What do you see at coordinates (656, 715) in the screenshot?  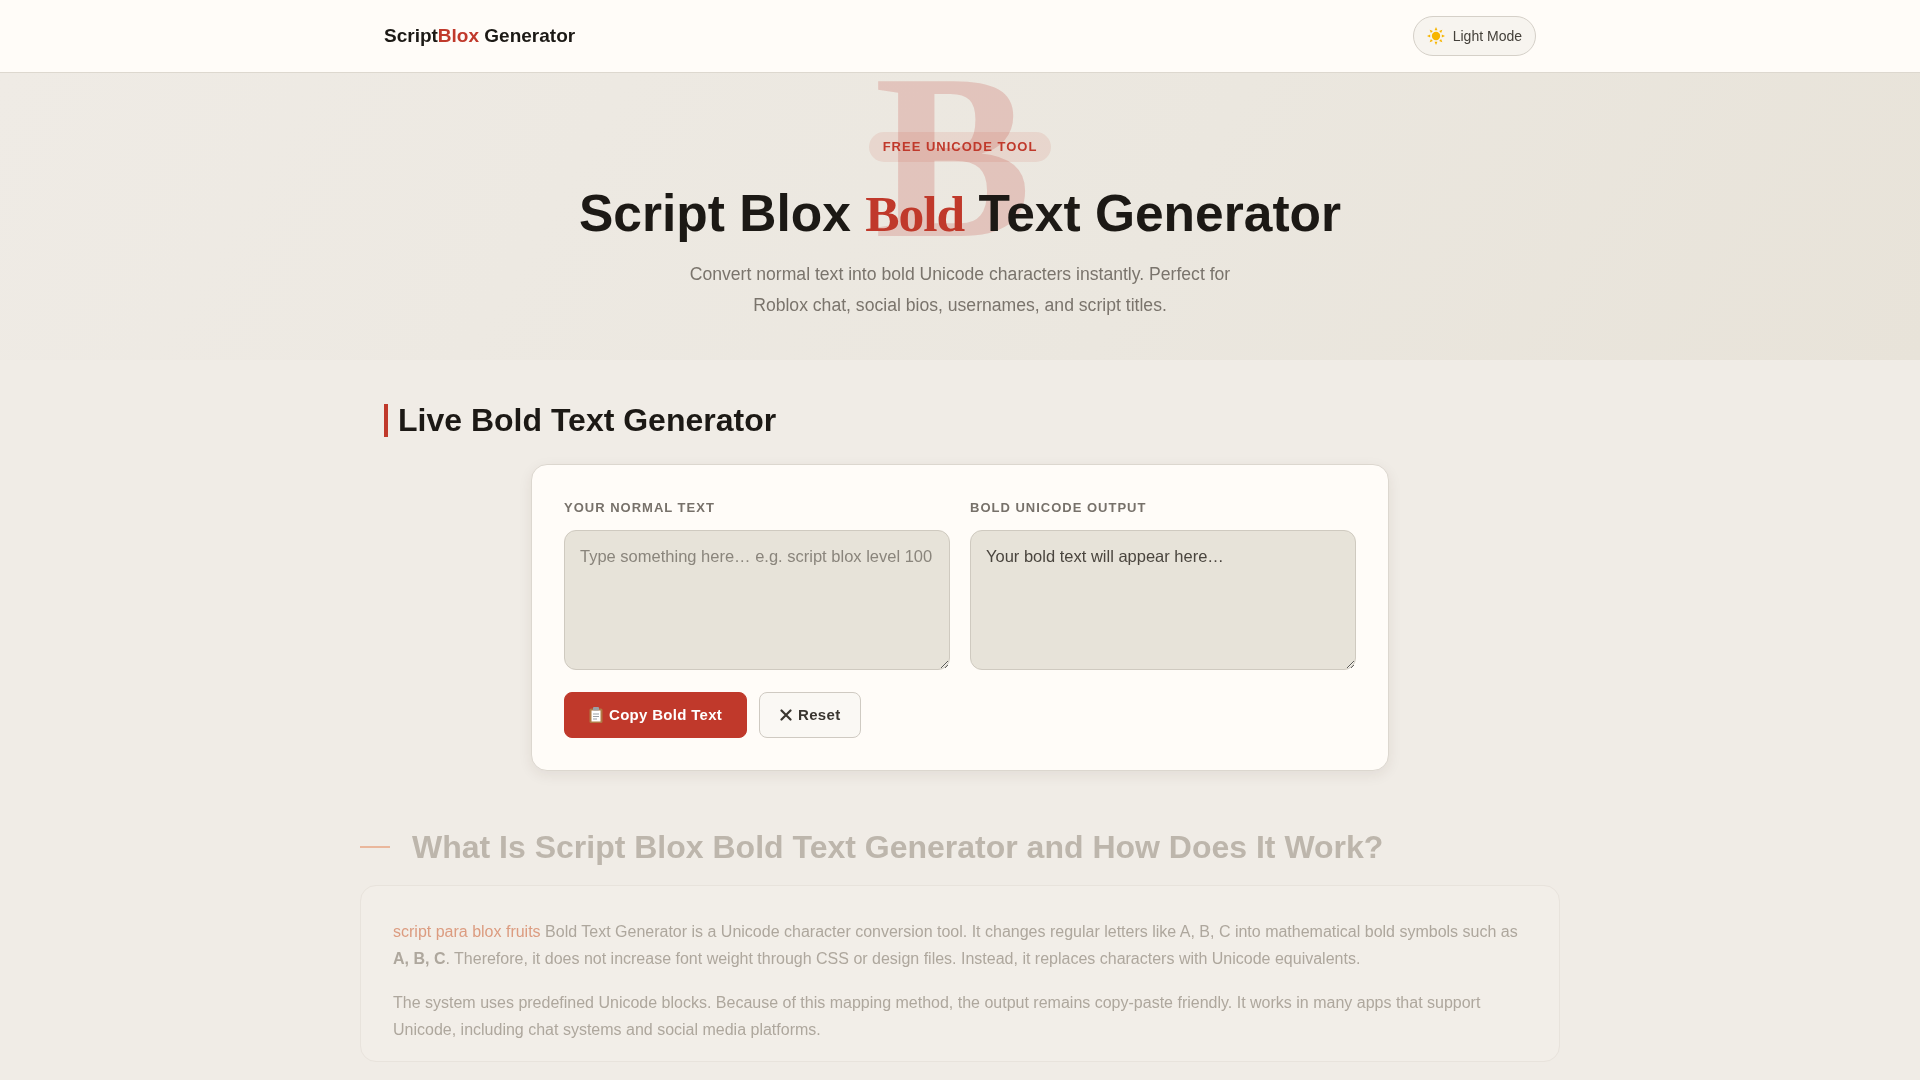 I see `copy-button: Copy Bold Text` at bounding box center [656, 715].